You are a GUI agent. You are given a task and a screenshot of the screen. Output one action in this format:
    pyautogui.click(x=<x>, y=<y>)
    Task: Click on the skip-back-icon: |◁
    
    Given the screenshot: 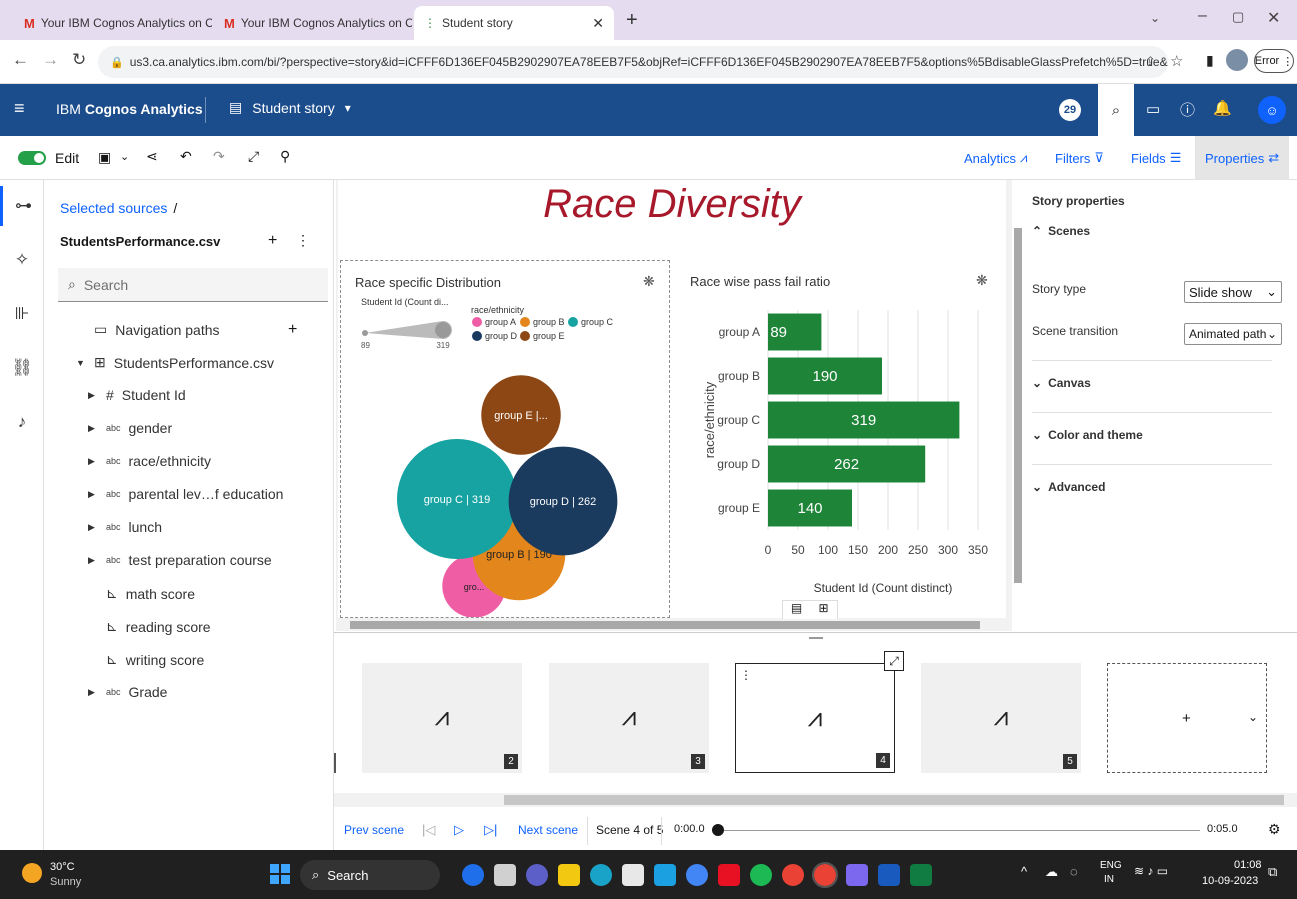 What is the action you would take?
    pyautogui.click(x=428, y=830)
    